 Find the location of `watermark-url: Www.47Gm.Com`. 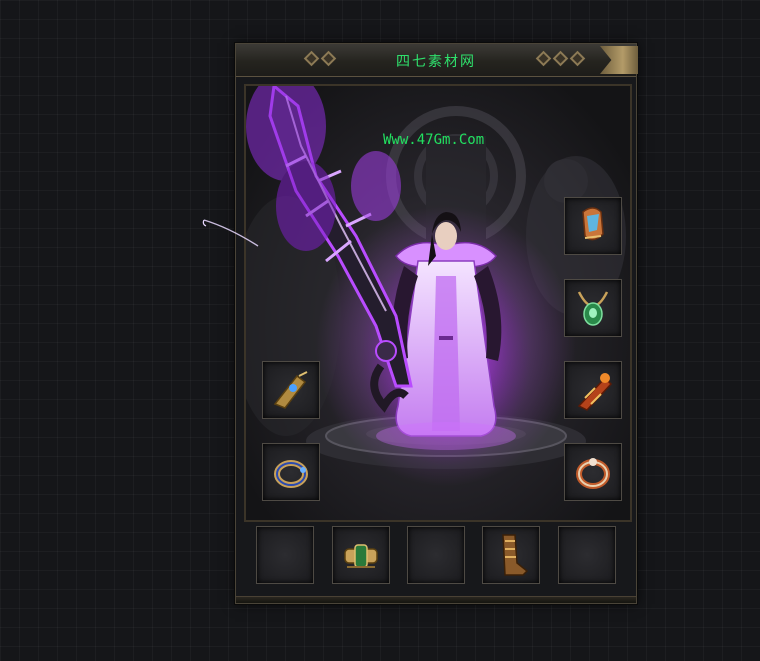

watermark-url: Www.47Gm.Com is located at coordinates (434, 140).